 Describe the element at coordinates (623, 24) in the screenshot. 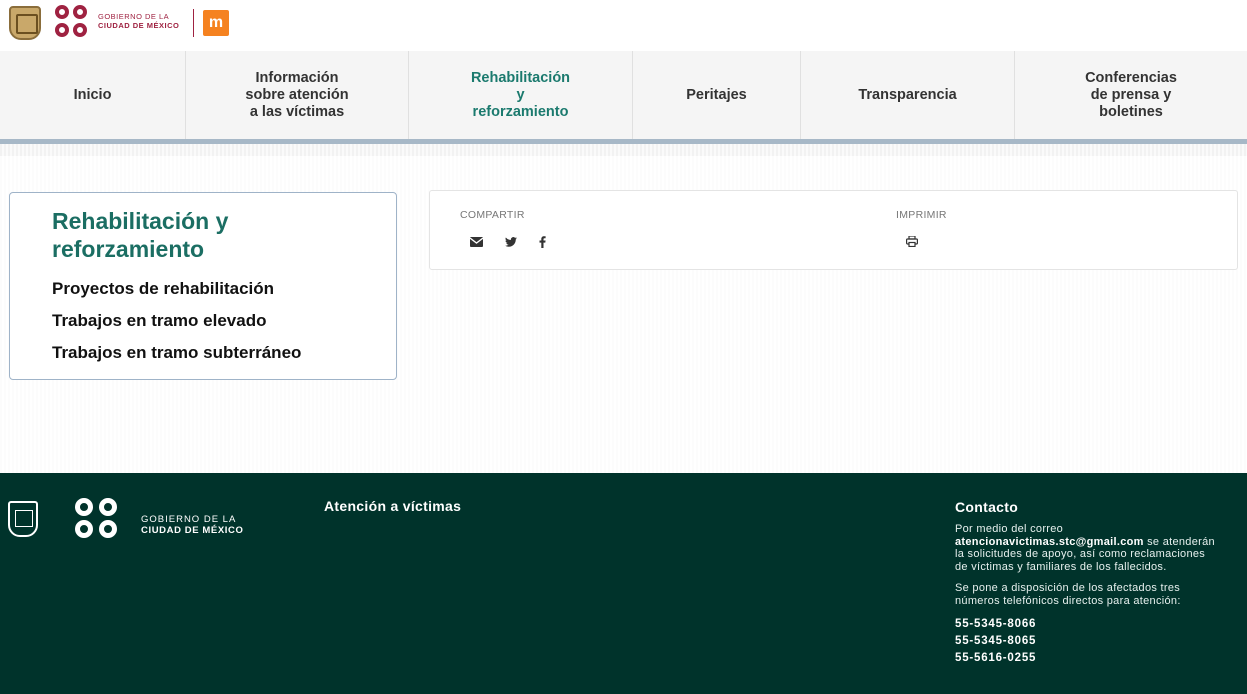

I see `top-logo-bar: GOBIERNO DE LA CIUDAD DE MÉXICO m` at that location.